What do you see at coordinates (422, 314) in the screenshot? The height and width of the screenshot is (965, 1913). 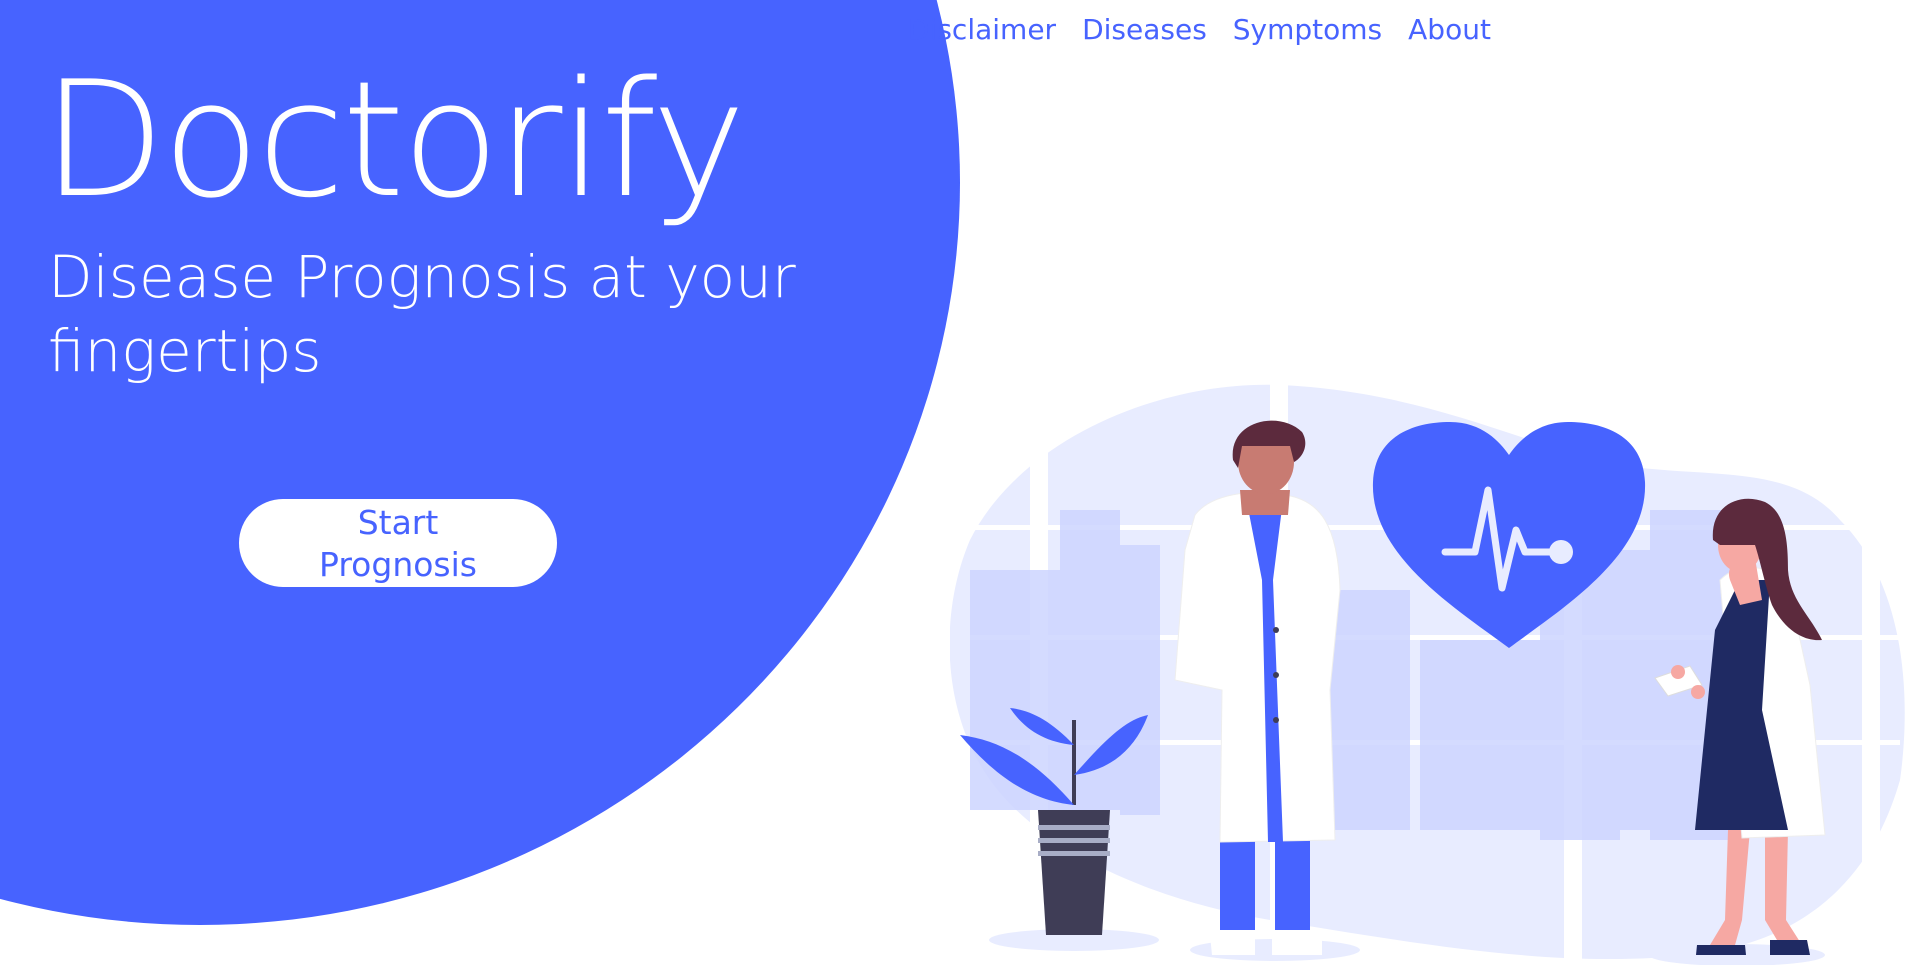 I see `hero-tagline: Disease Prognosis at your fingertips` at bounding box center [422, 314].